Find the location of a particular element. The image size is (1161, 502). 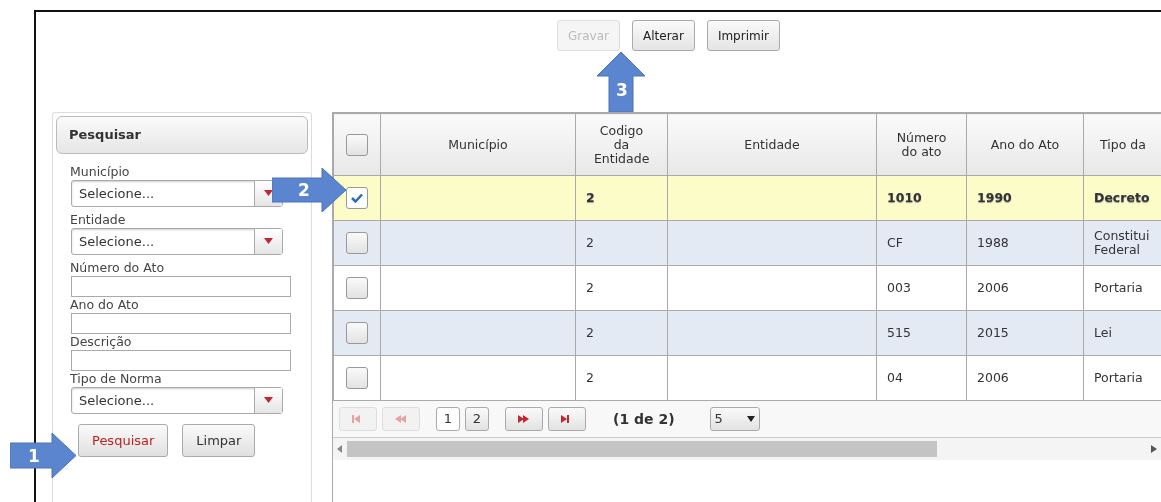

table-row: 2 515 2015 Lei is located at coordinates (747, 333).